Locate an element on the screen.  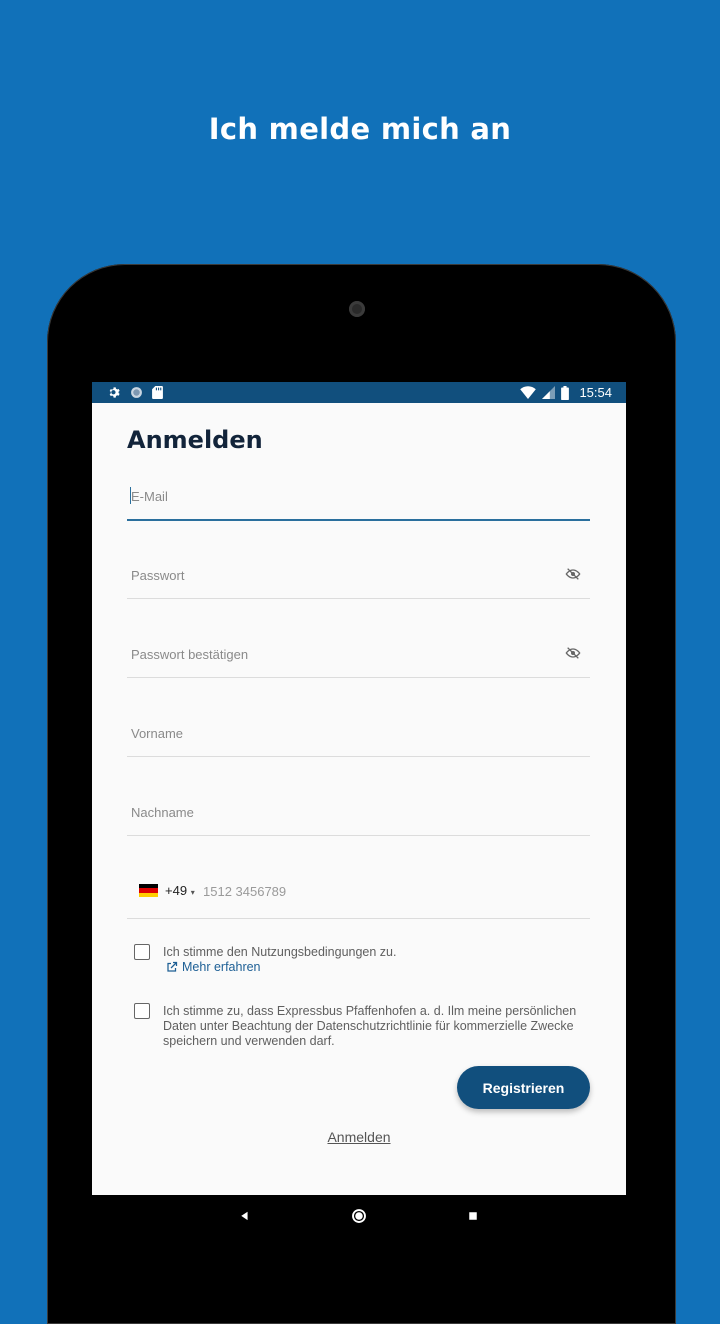
password-confirm-field is located at coordinates (341, 654).